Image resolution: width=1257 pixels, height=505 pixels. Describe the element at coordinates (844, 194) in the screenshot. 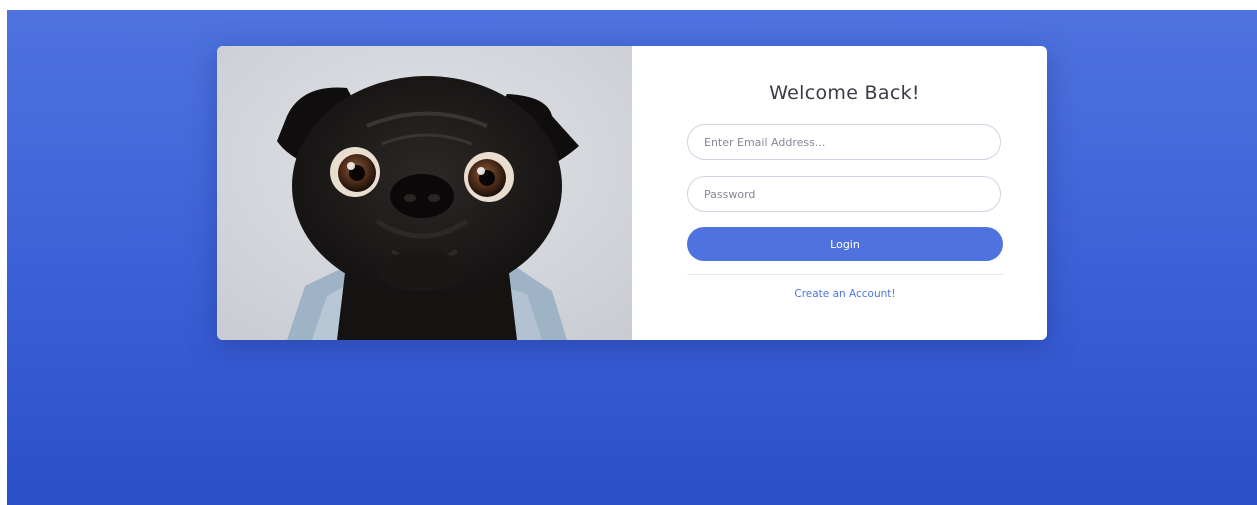

I see `password-field` at that location.